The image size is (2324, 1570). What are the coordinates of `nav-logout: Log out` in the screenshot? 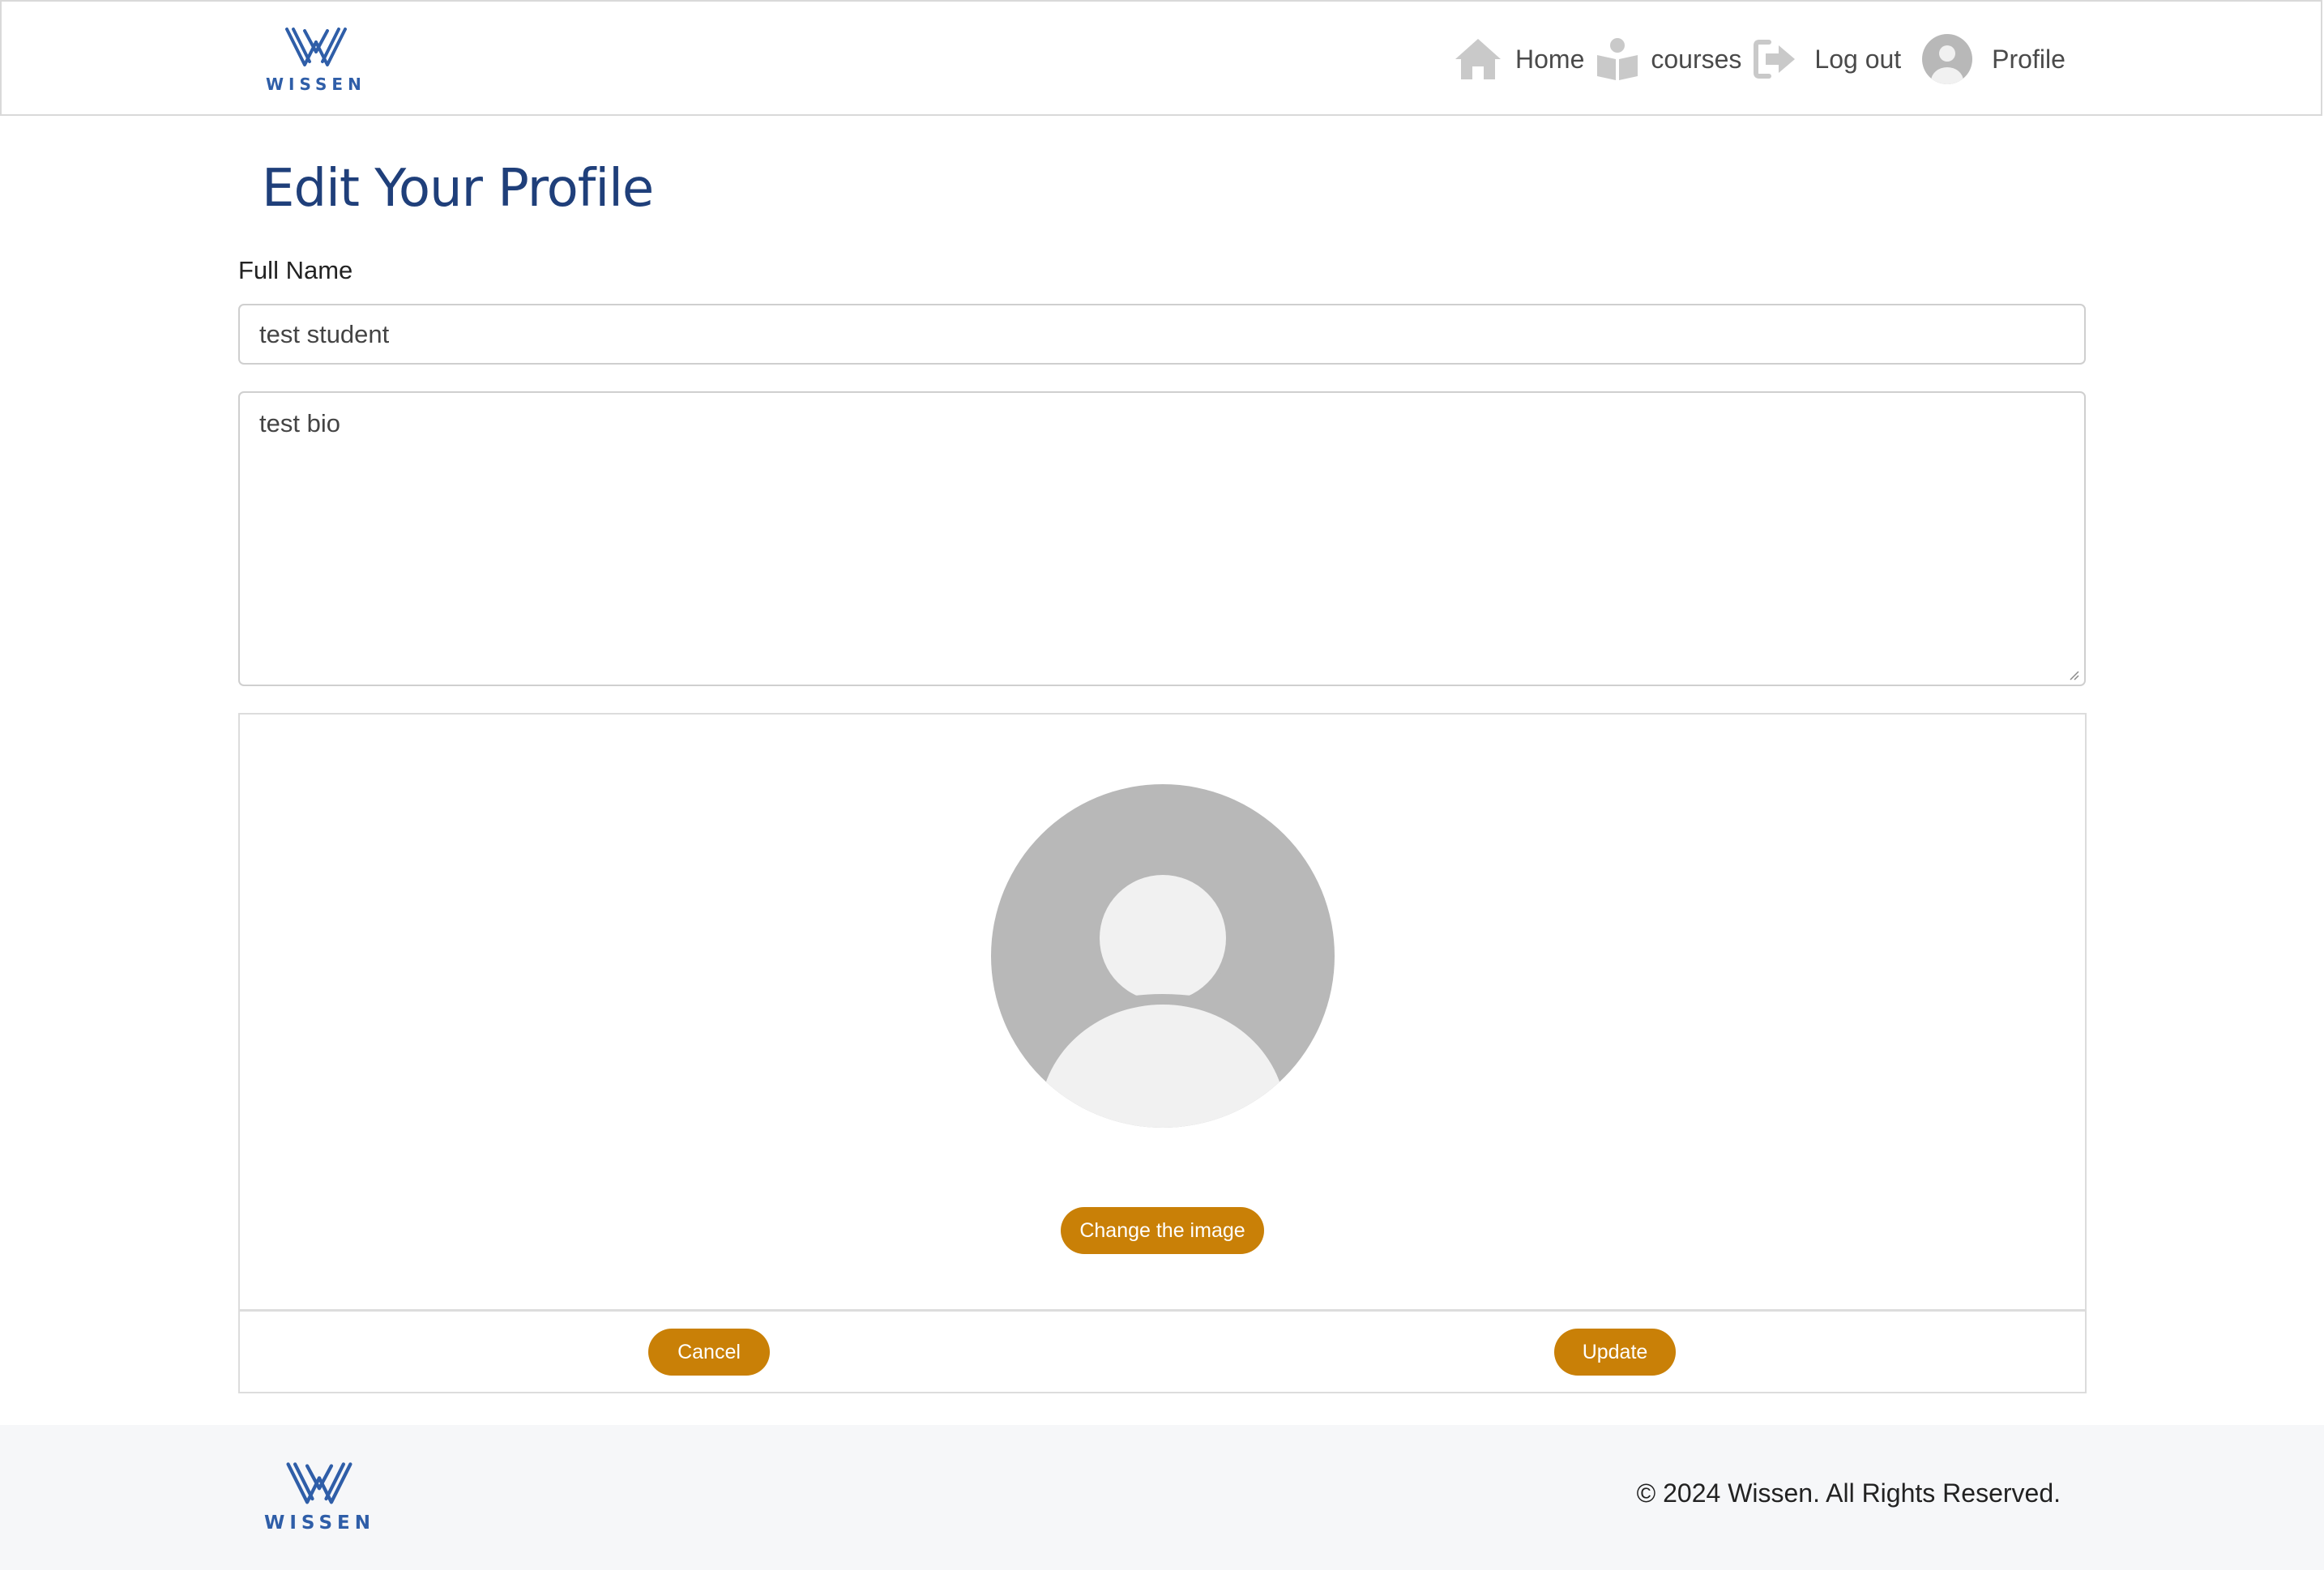 It's located at (1827, 59).